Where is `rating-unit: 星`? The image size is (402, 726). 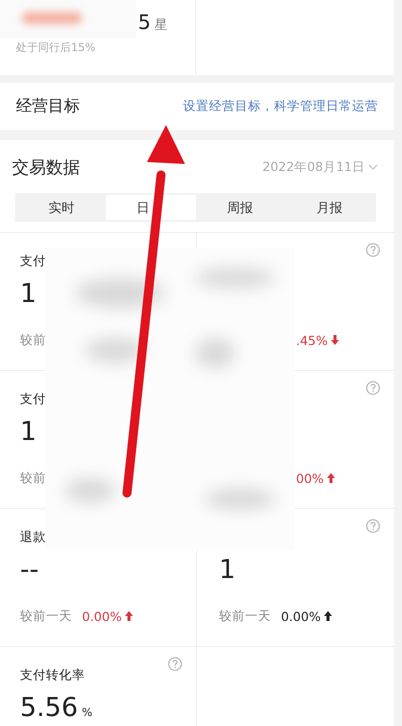 rating-unit: 星 is located at coordinates (161, 25).